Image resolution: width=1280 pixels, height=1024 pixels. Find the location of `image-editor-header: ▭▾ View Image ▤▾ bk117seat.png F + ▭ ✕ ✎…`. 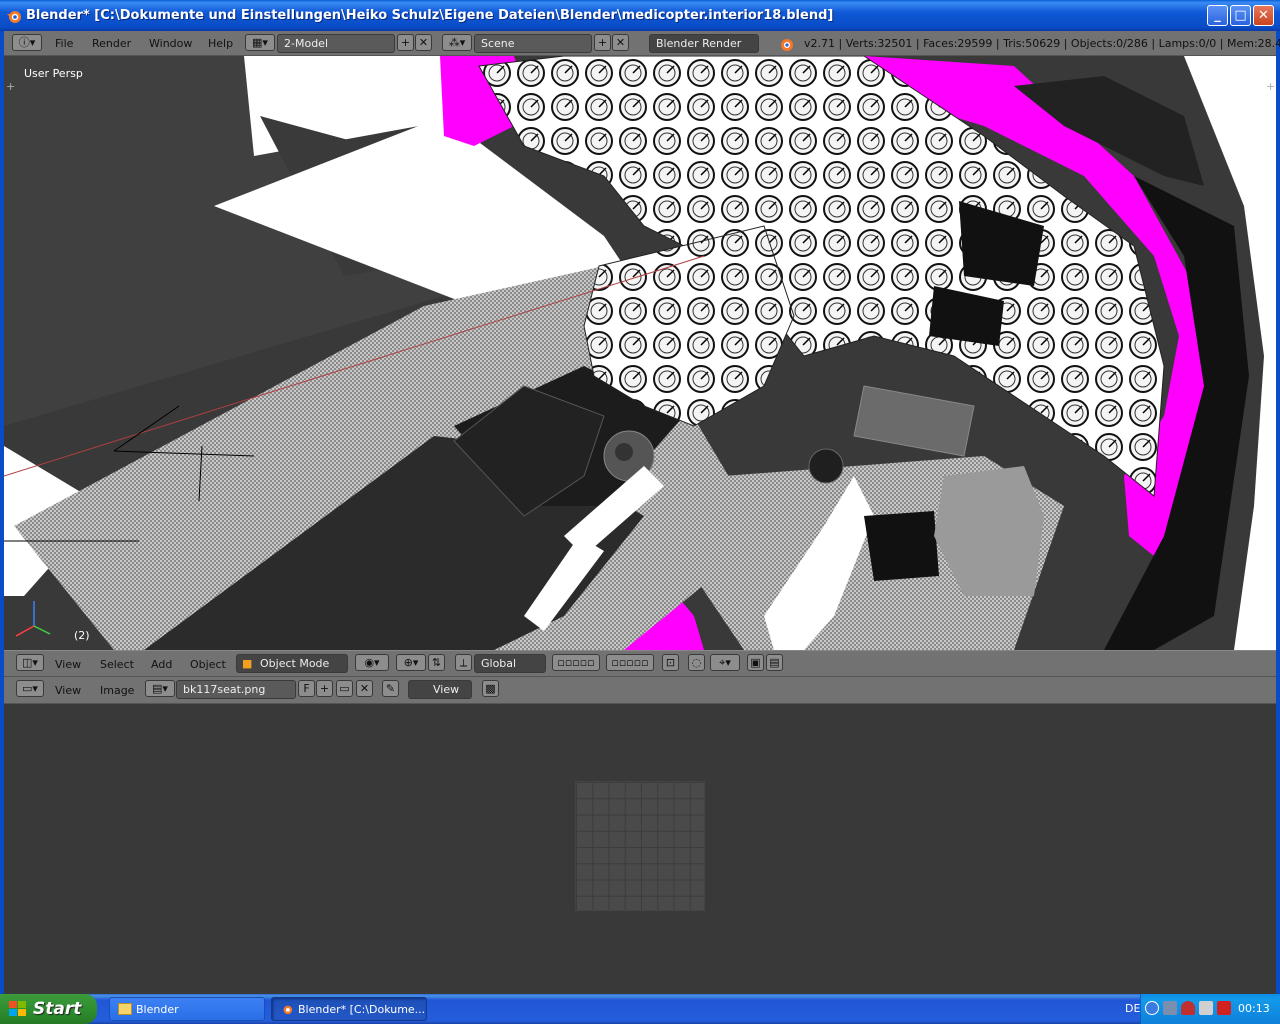

image-editor-header: ▭▾ View Image ▤▾ bk117seat.png F + ▭ ✕ ✎… is located at coordinates (640, 690).